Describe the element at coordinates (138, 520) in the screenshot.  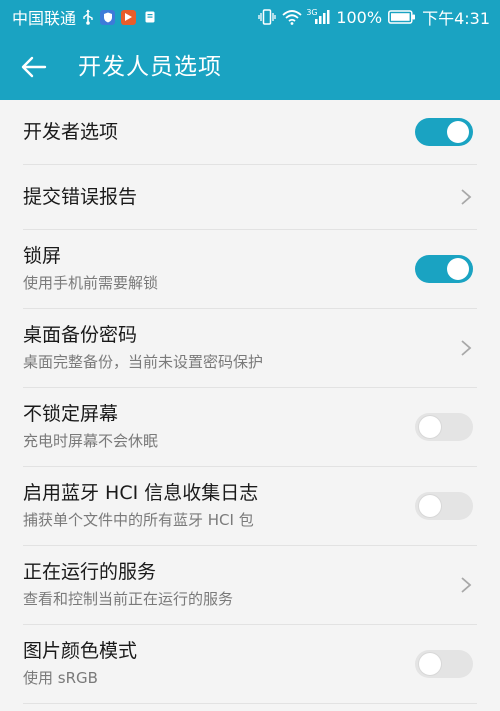
I see `setting-subtitle: 捕获单个文件中的所有蓝牙 HCI 包` at that location.